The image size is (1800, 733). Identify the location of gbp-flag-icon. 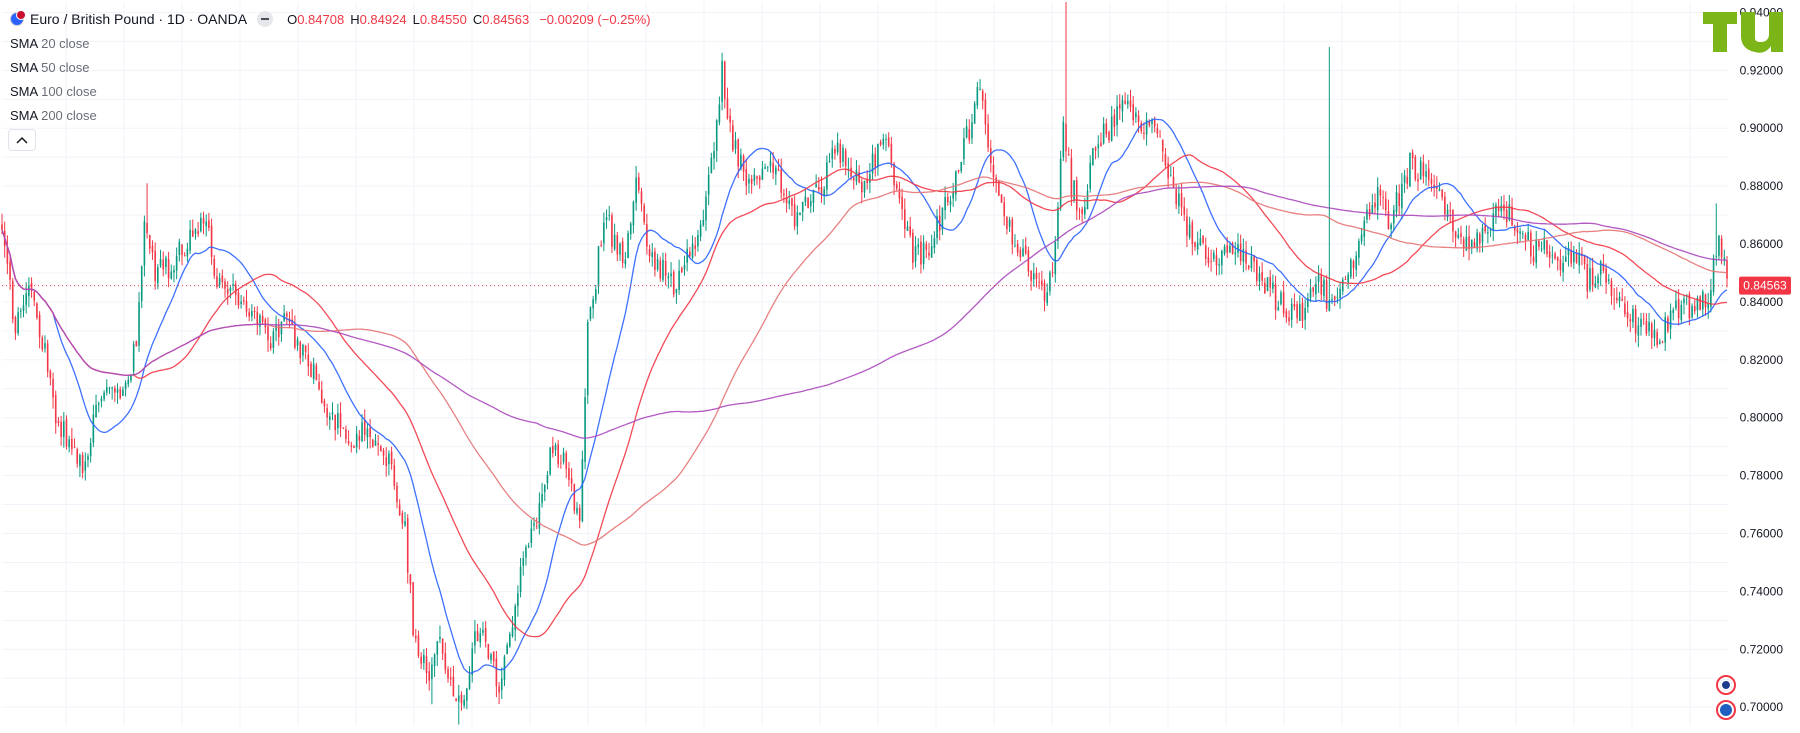
(1726, 685).